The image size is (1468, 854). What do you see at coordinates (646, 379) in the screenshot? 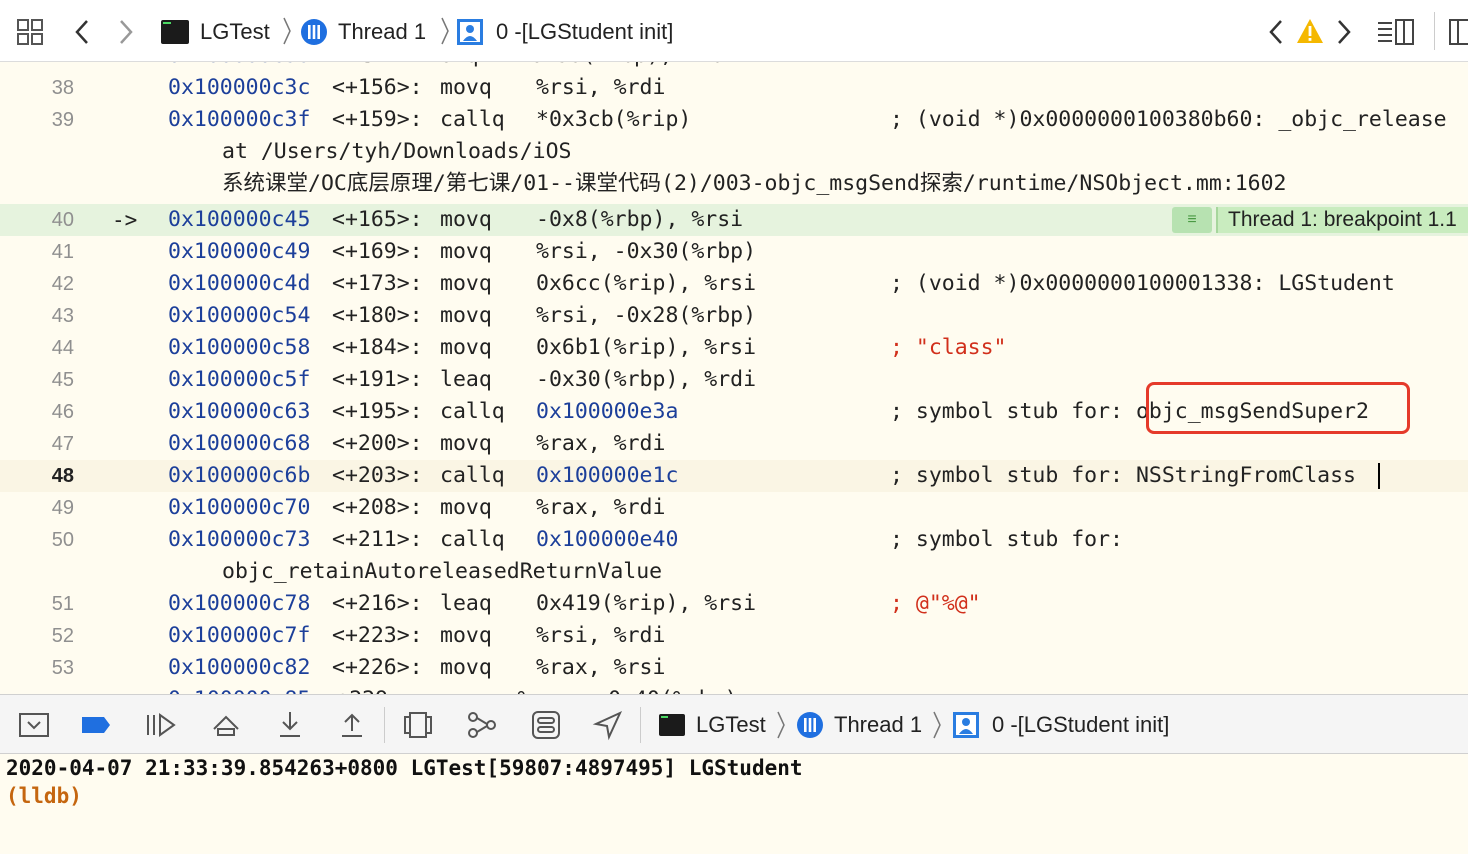
I see `instruction-operands: -0x30(%rbp), %rdi` at bounding box center [646, 379].